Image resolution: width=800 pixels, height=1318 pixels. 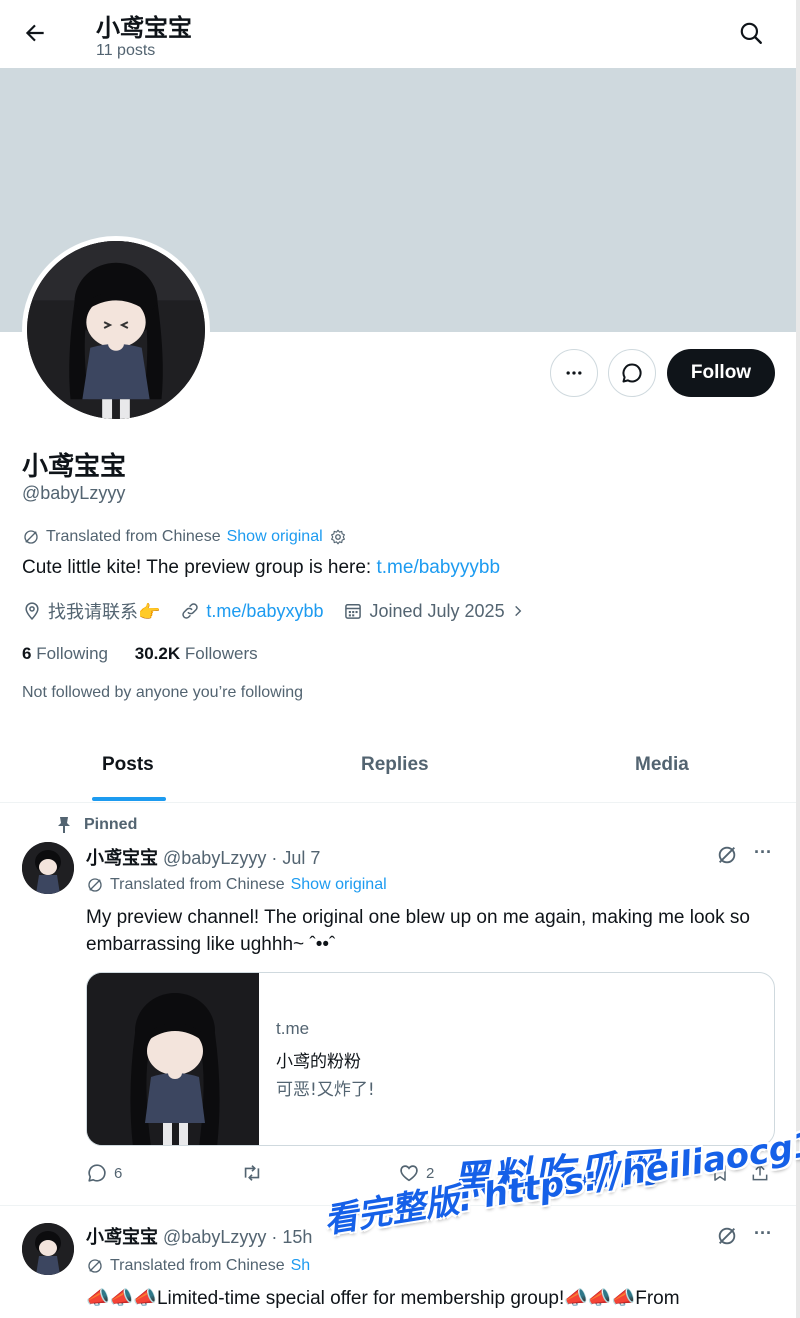 What do you see at coordinates (111, 824) in the screenshot?
I see `pinned-label: Pinned` at bounding box center [111, 824].